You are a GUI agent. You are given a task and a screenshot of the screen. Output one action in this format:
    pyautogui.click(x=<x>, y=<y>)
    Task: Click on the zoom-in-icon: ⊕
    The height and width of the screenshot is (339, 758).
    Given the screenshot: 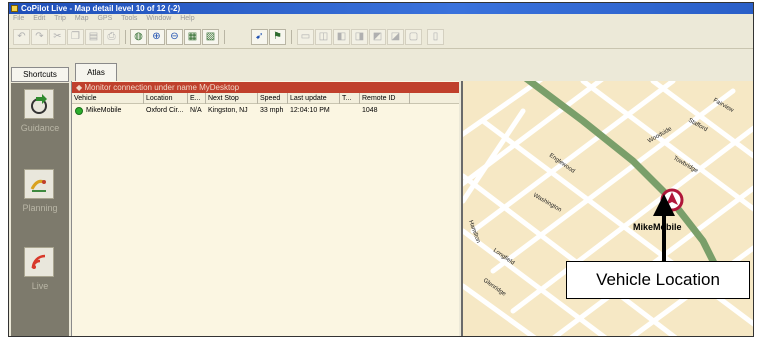 What is the action you would take?
    pyautogui.click(x=156, y=37)
    